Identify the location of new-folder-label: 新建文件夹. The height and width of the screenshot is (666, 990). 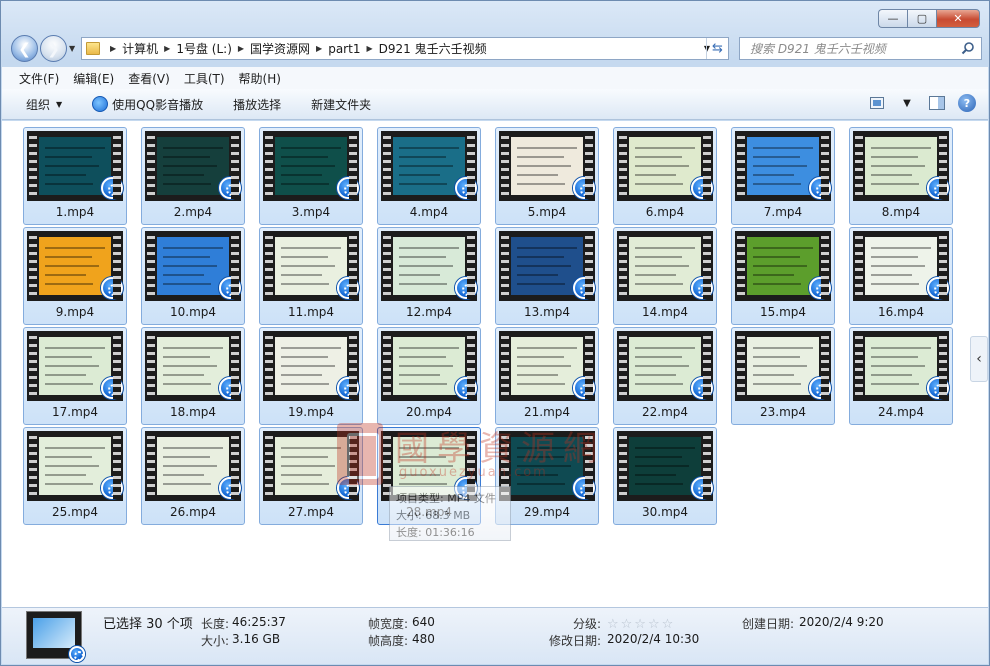
(341, 104).